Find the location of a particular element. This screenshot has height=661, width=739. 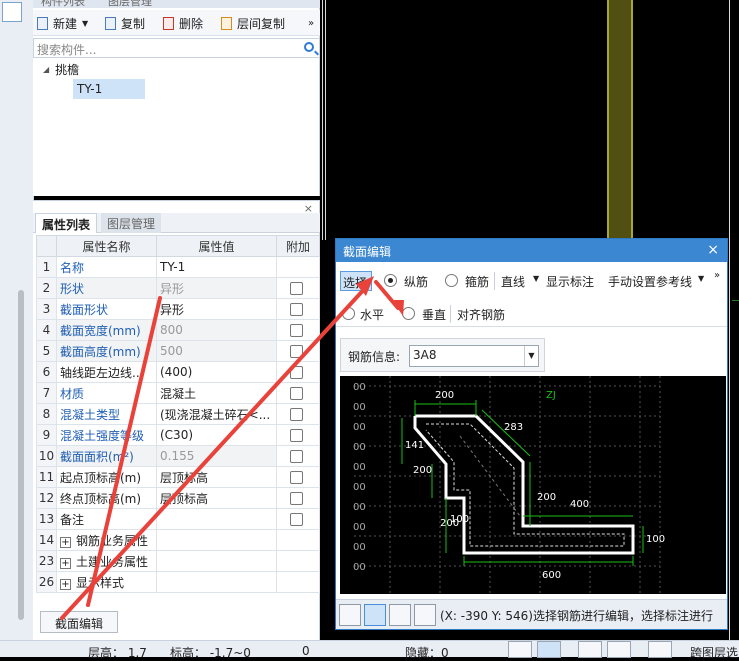

add-icon is located at coordinates (660, 649).